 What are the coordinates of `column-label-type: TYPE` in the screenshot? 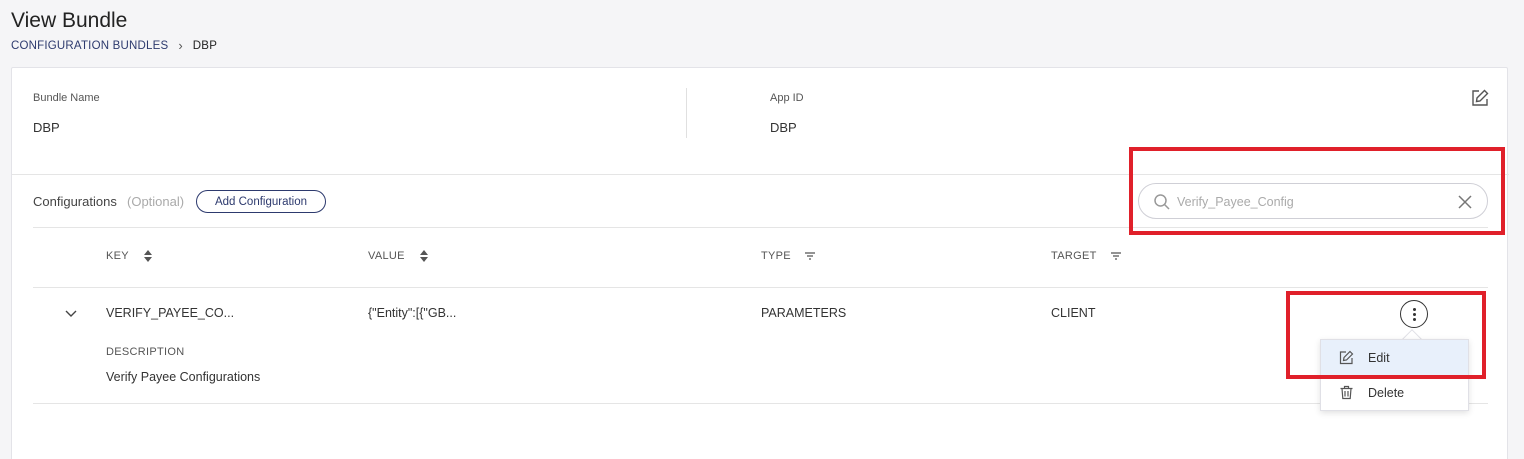 It's located at (776, 256).